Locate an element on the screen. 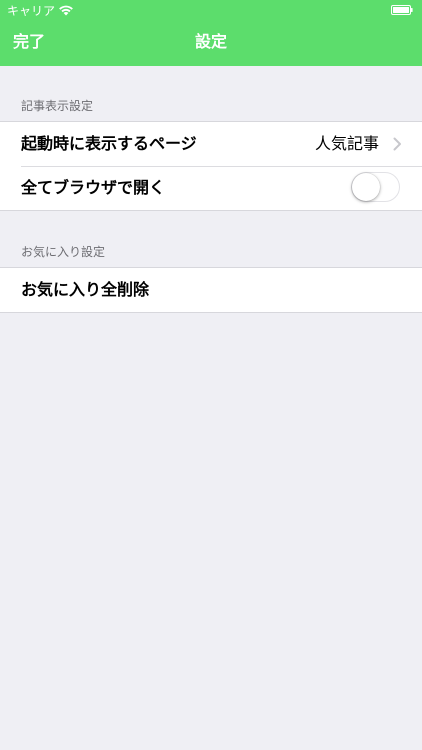  status-bar: キャリア is located at coordinates (211, 11).